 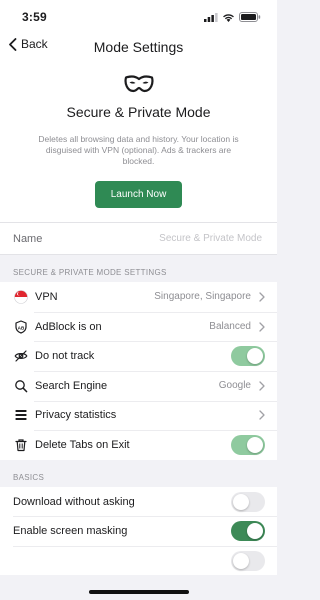 I want to click on trash-icon, so click(x=21, y=445).